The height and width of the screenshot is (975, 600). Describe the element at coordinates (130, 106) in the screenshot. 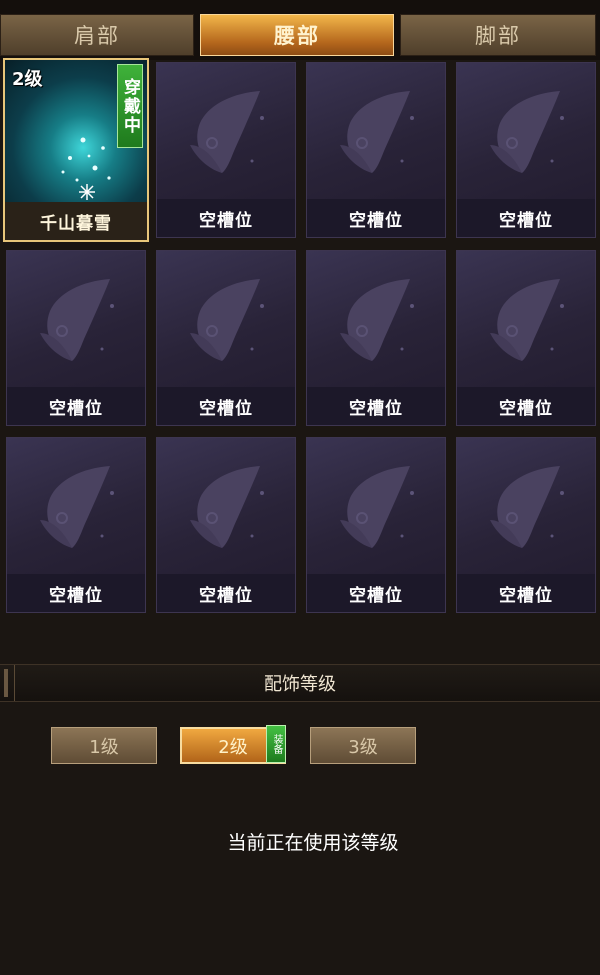

I see `wearing-badge: 穿戴中` at that location.